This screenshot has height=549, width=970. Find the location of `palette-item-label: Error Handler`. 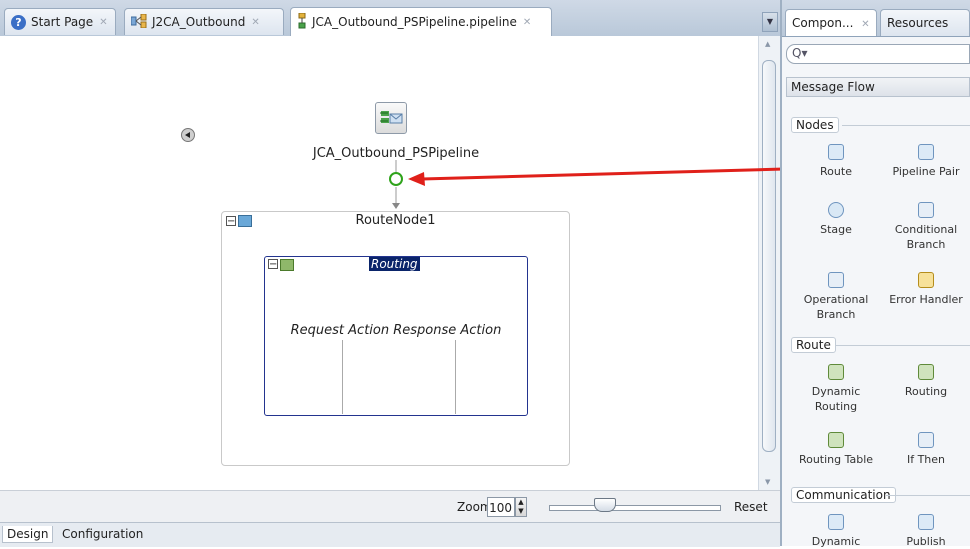

palette-item-label: Error Handler is located at coordinates (926, 299).